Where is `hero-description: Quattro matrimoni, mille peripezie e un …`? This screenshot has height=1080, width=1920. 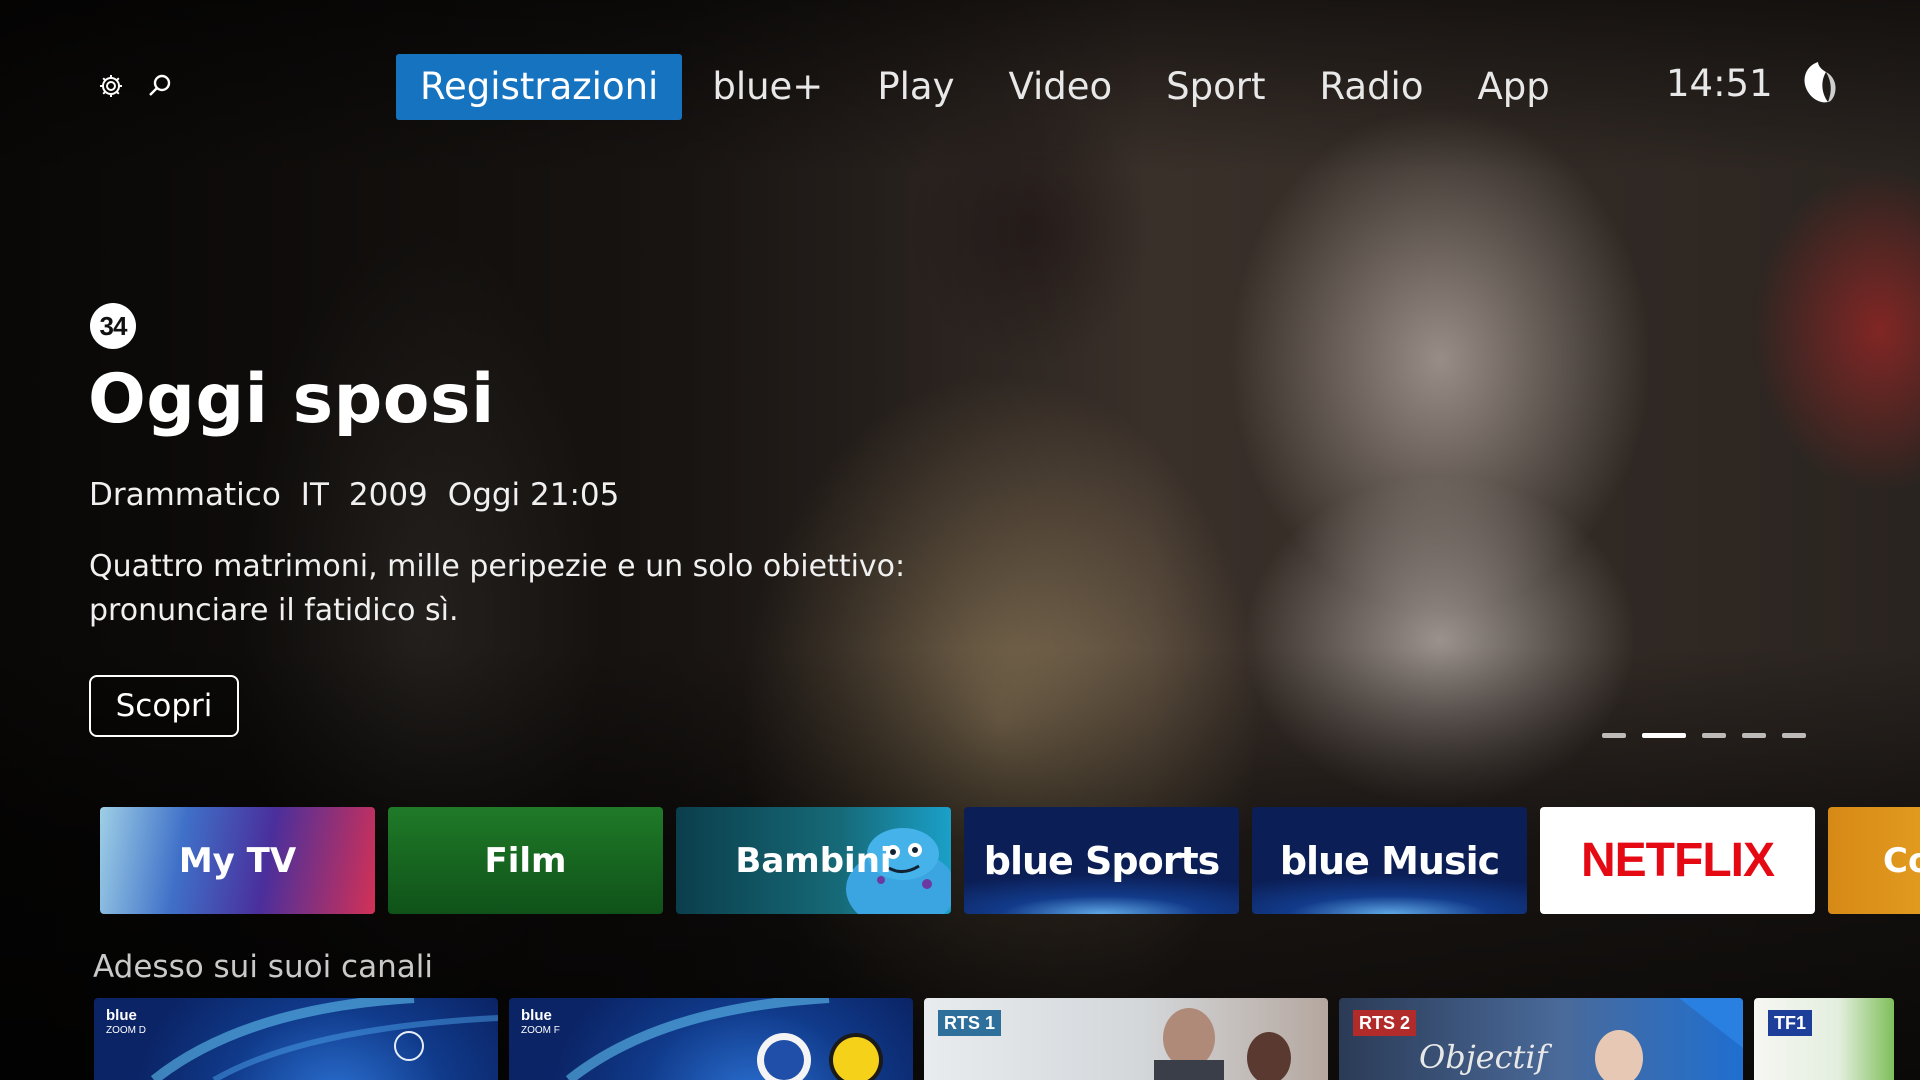 hero-description: Quattro matrimoni, mille peripezie e un … is located at coordinates (539, 589).